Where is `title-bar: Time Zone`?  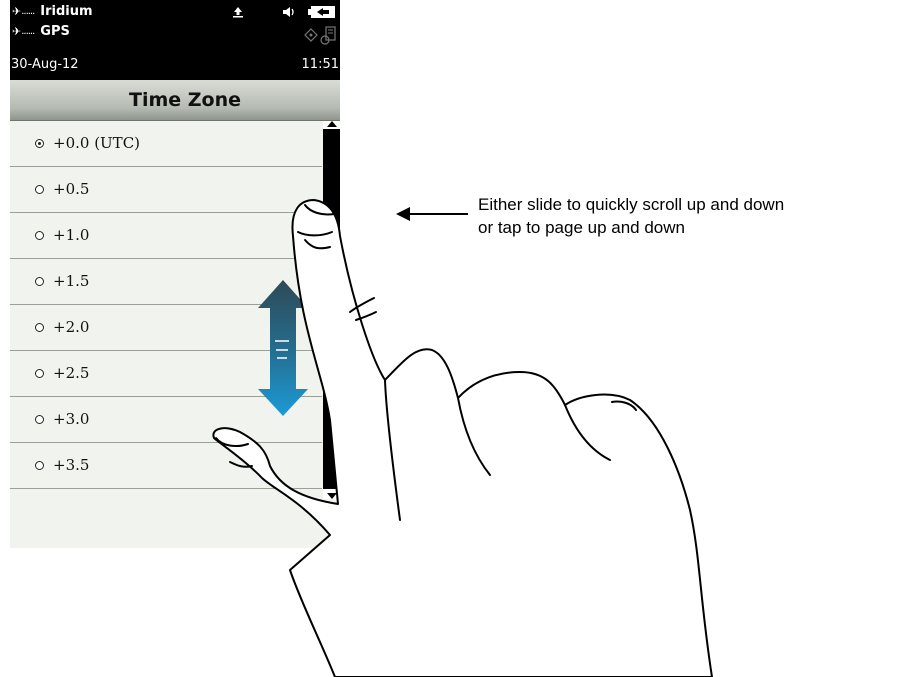 title-bar: Time Zone is located at coordinates (175, 100).